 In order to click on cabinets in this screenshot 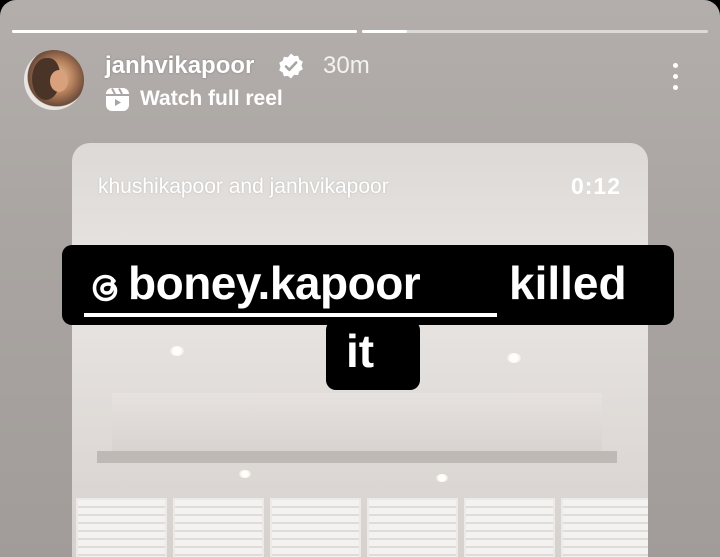, I will do `click(360, 527)`.